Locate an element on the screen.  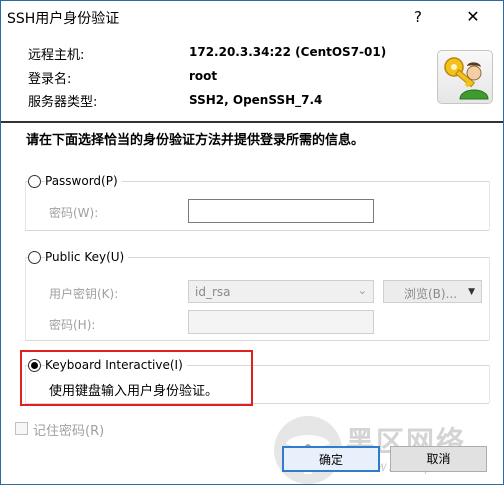
login-name-value: root is located at coordinates (203, 76).